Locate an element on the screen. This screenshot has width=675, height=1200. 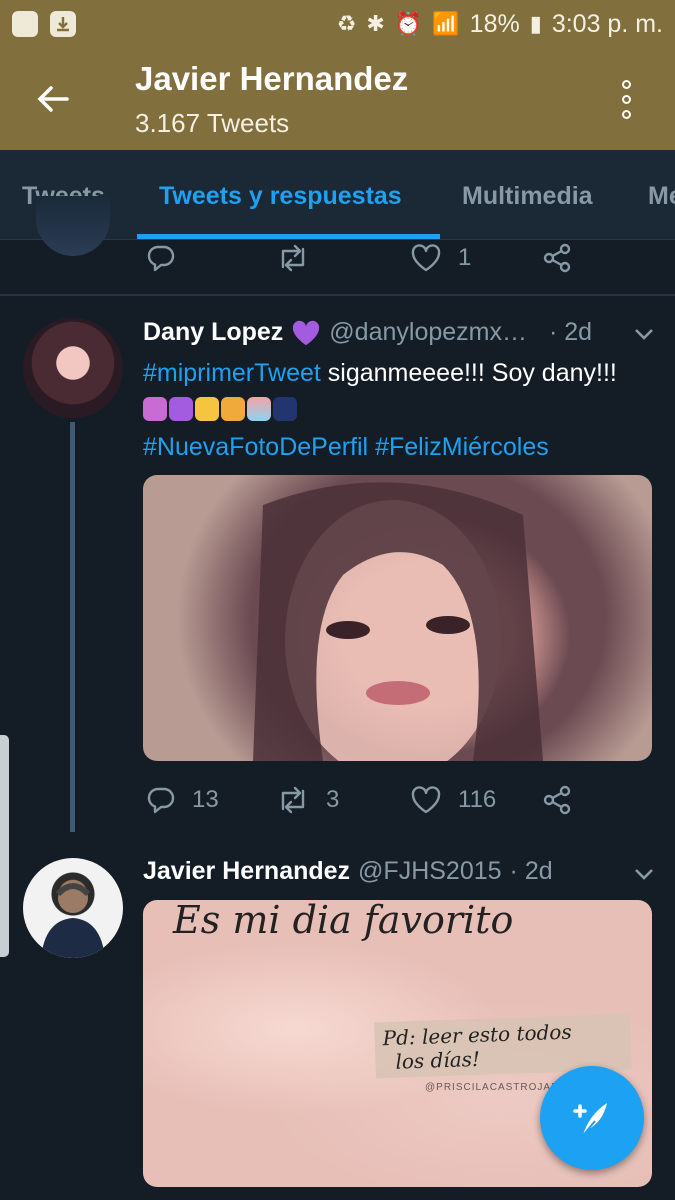
tweet-count: 3.167 Tweets is located at coordinates (212, 123).